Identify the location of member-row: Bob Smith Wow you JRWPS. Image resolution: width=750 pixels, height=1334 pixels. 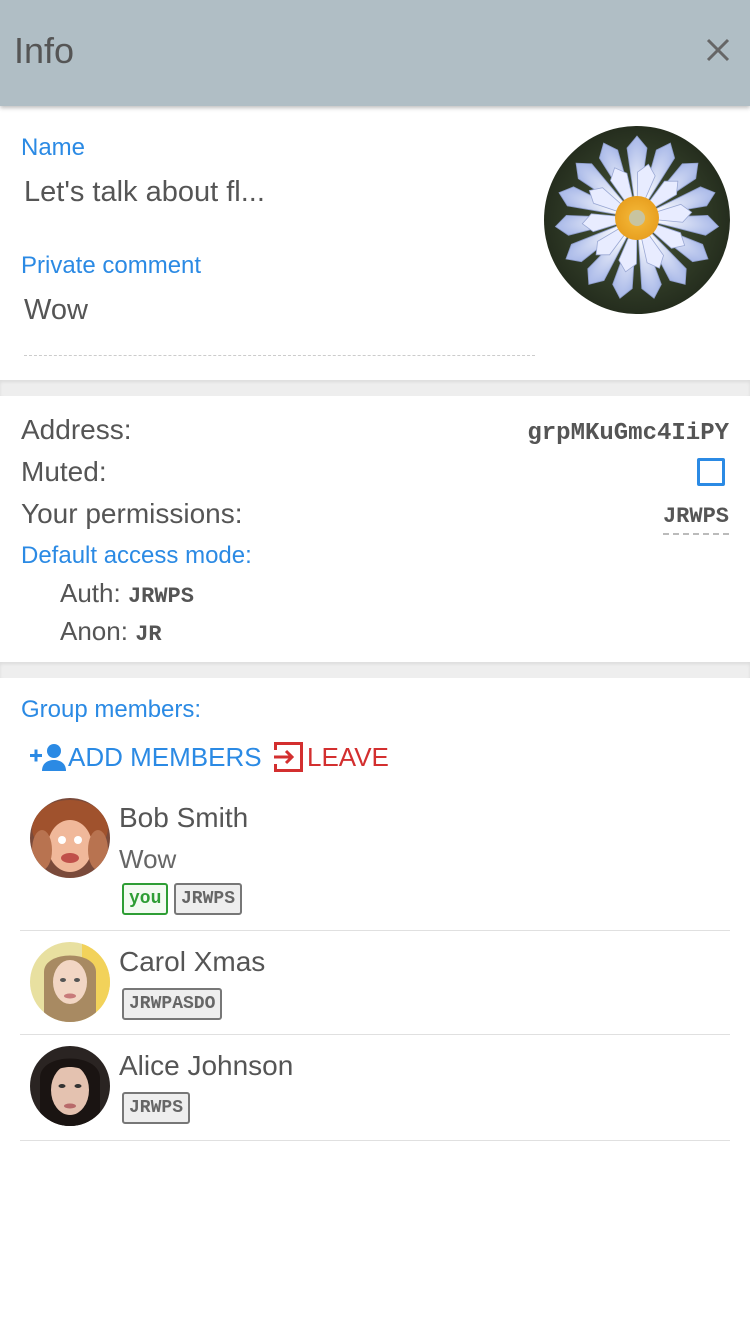
(375, 860).